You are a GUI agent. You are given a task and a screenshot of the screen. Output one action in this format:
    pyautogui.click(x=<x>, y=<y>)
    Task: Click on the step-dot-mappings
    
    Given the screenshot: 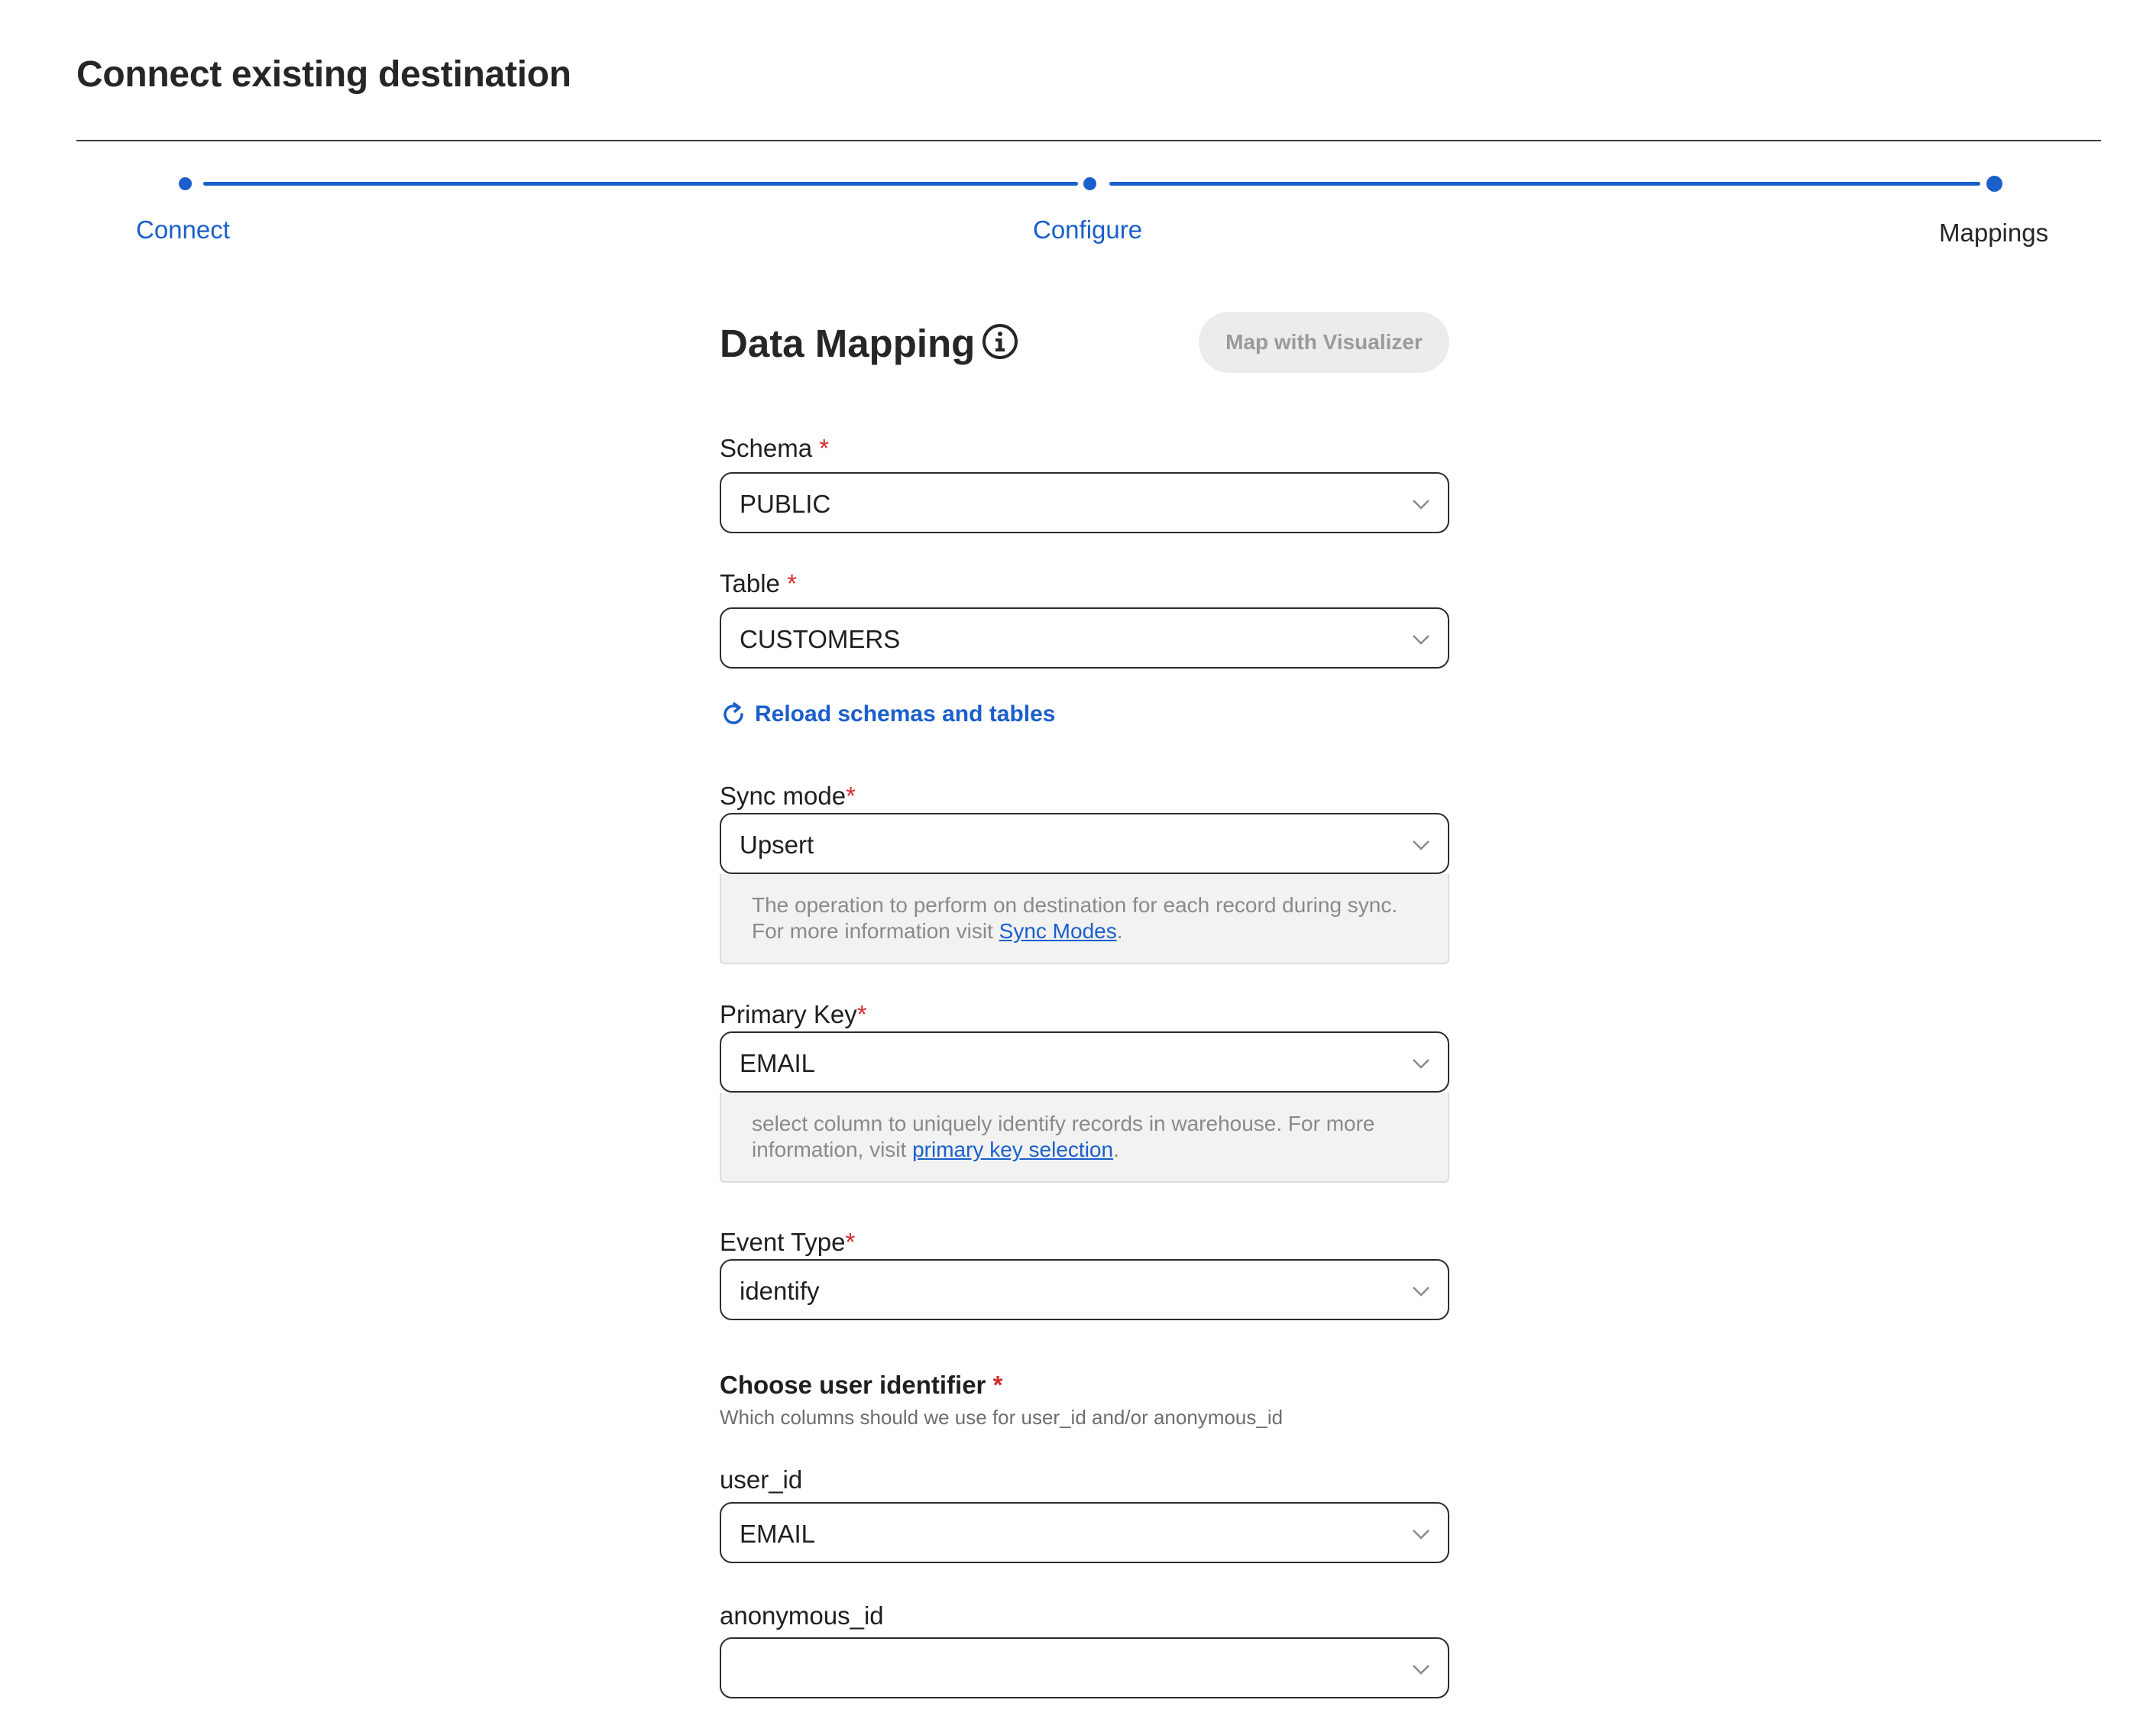 What is the action you would take?
    pyautogui.click(x=1994, y=184)
    